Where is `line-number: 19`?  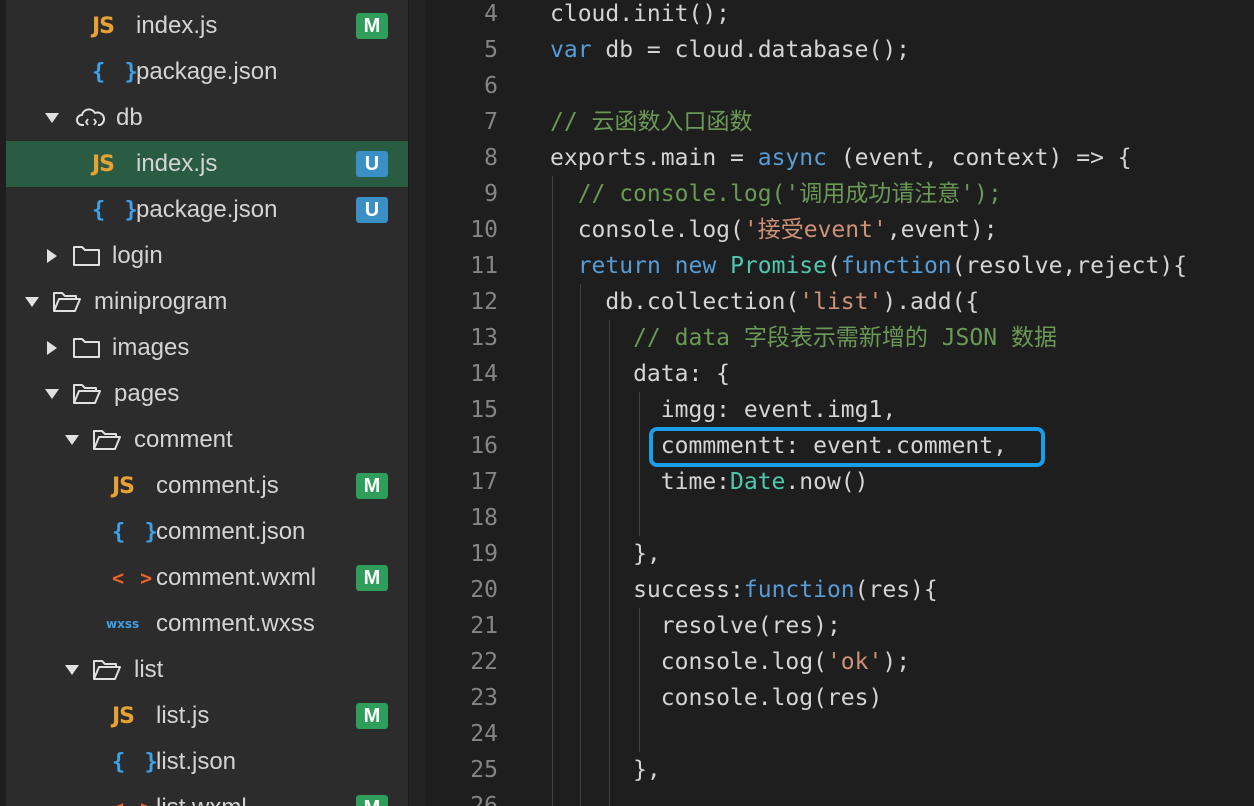 line-number: 19 is located at coordinates (484, 554).